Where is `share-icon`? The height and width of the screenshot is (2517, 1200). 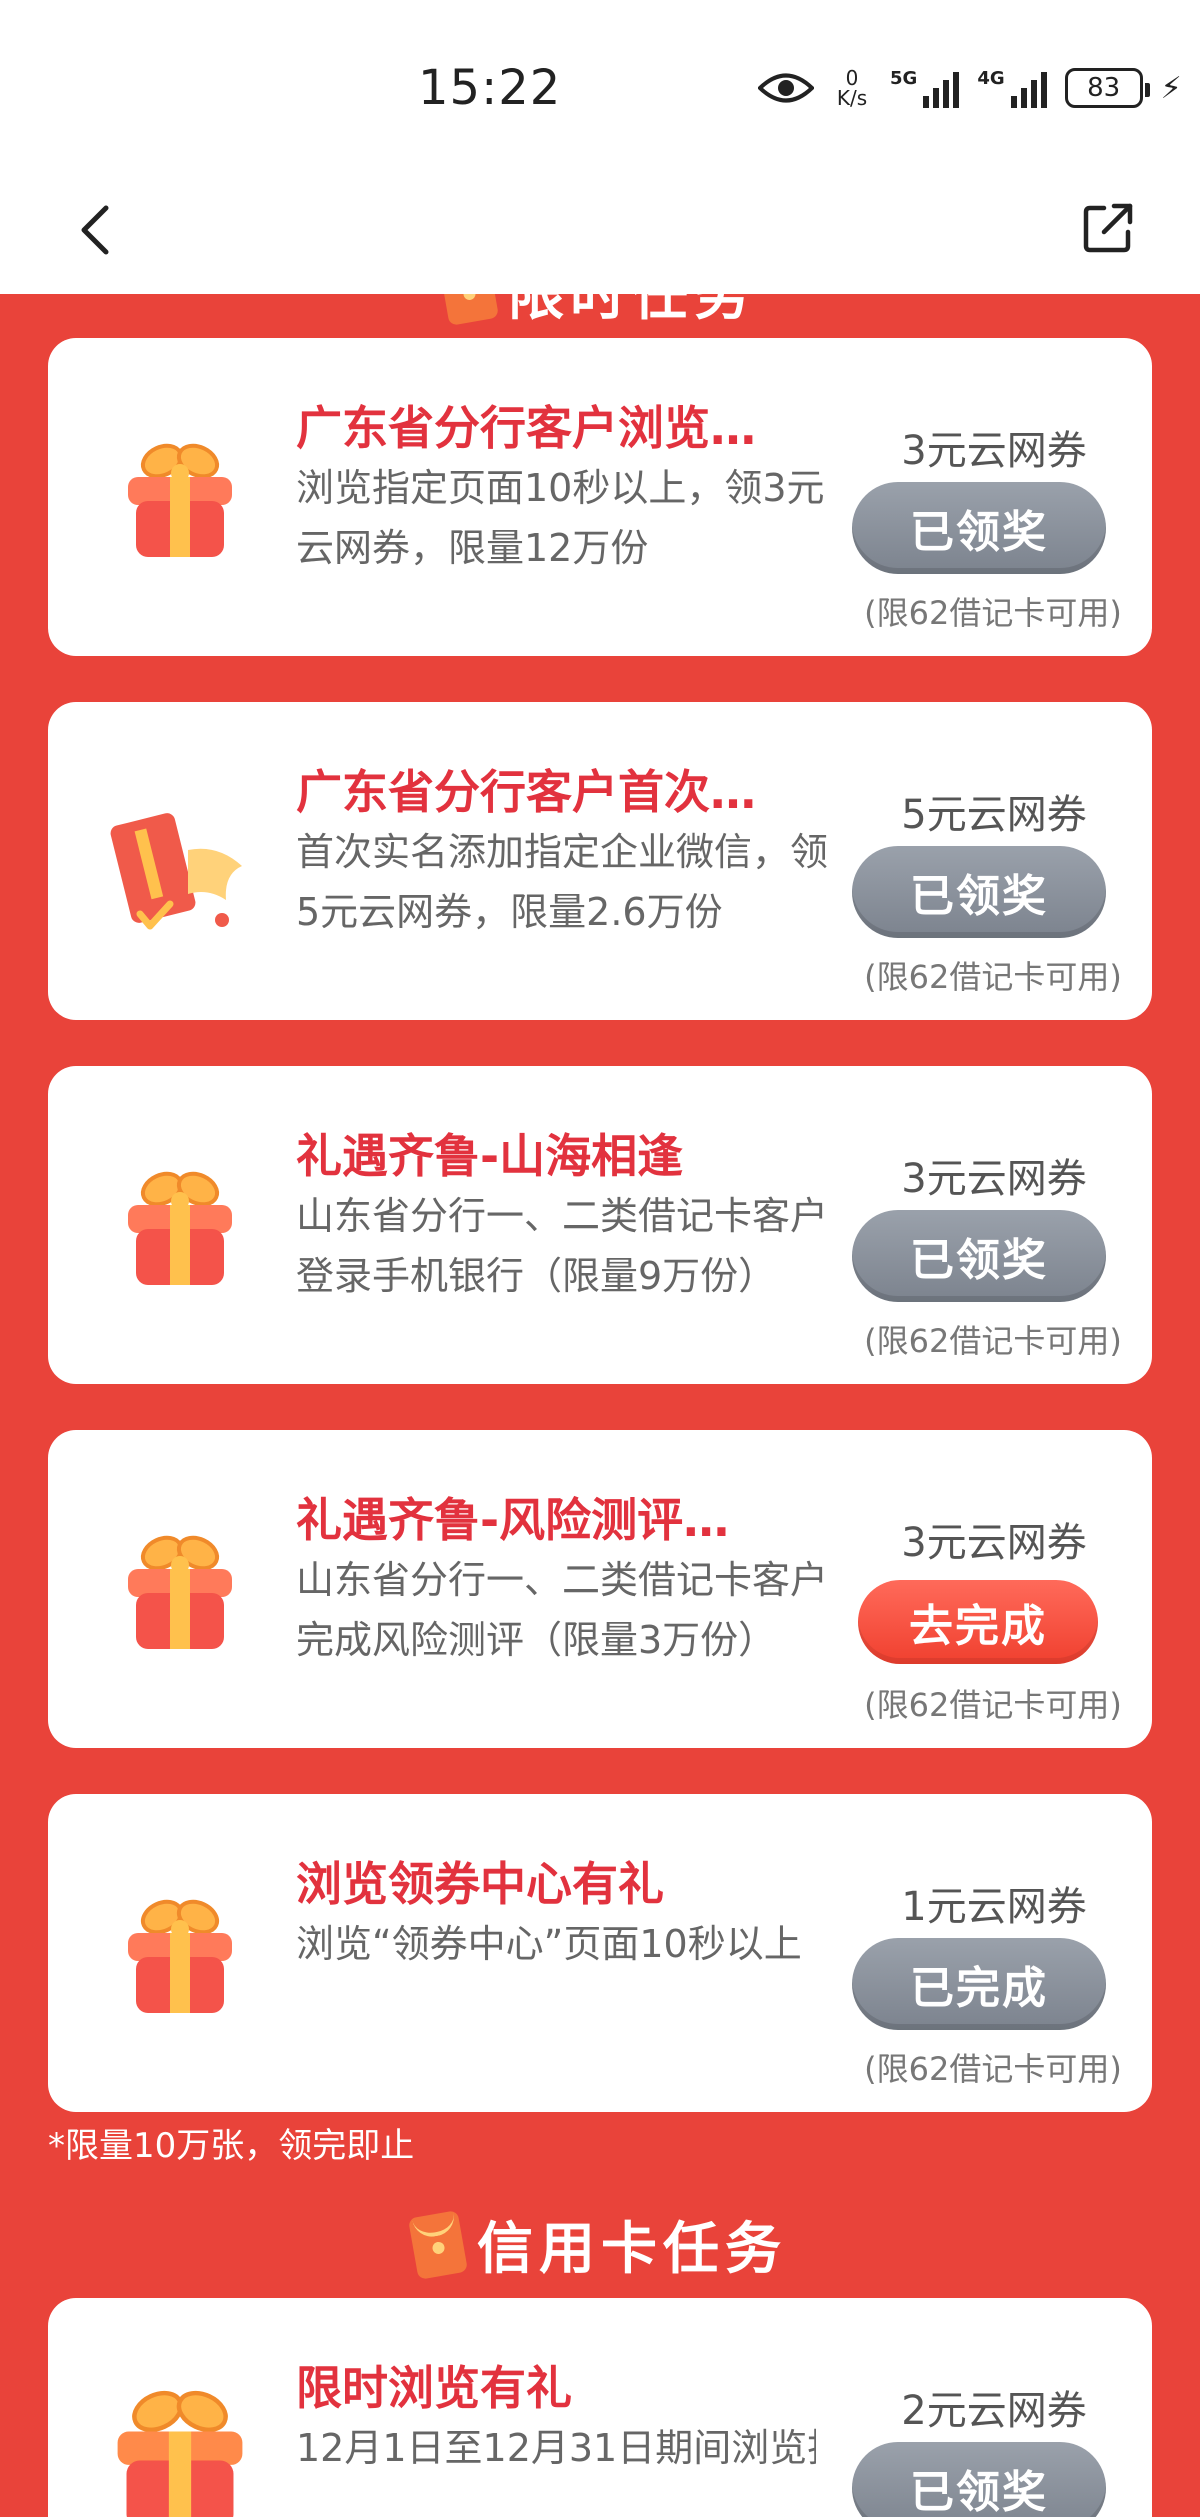
share-icon is located at coordinates (1108, 228).